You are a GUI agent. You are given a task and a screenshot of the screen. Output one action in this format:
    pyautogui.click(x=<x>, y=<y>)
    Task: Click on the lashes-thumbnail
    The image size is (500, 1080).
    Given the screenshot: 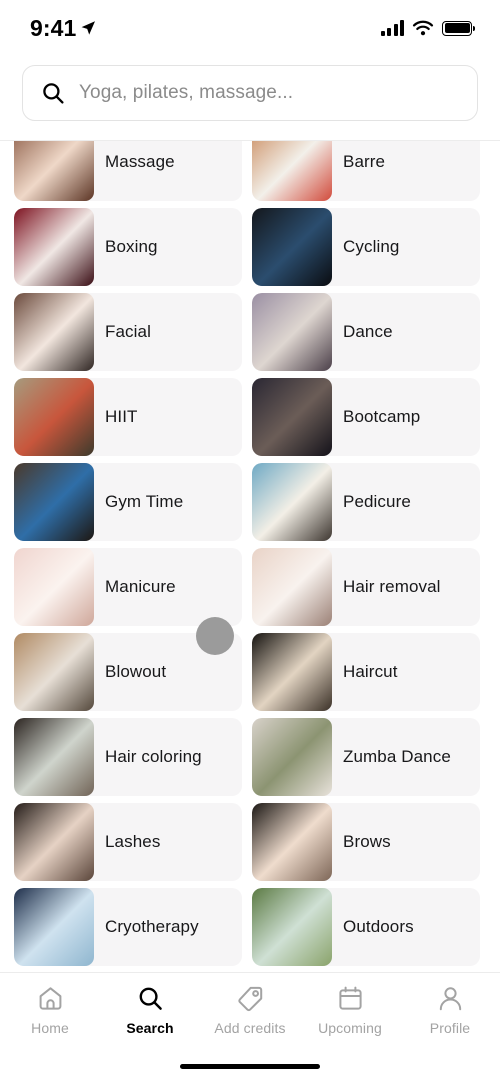 What is the action you would take?
    pyautogui.click(x=54, y=842)
    